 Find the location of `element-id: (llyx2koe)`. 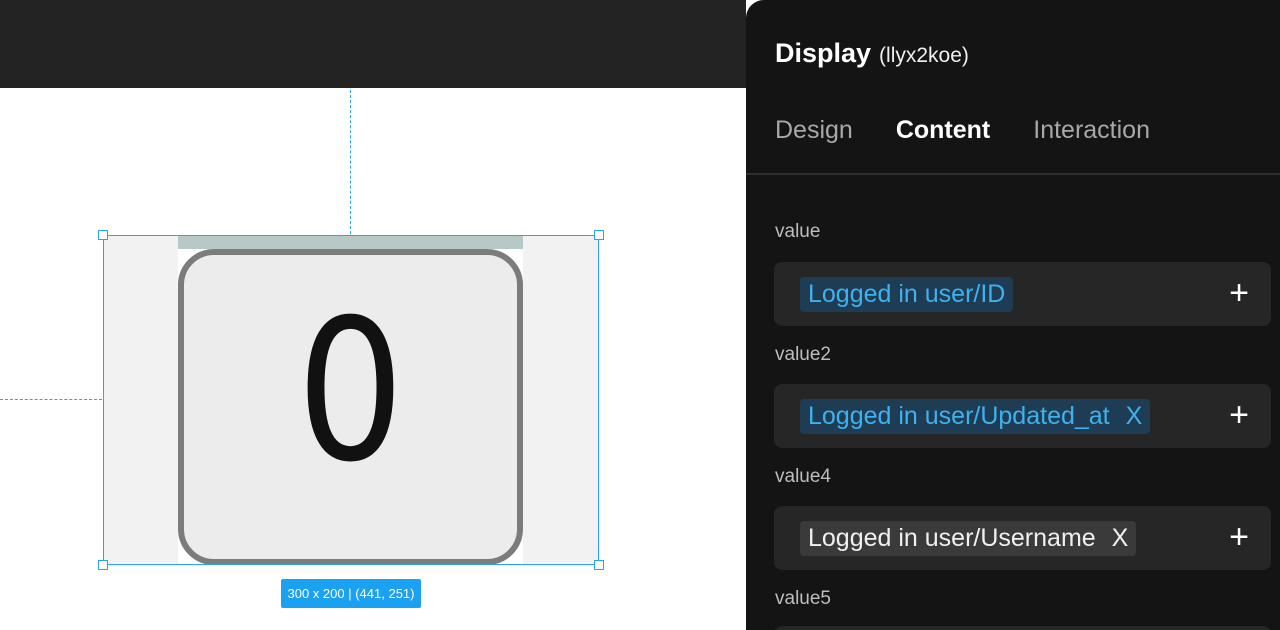

element-id: (llyx2koe) is located at coordinates (924, 55).